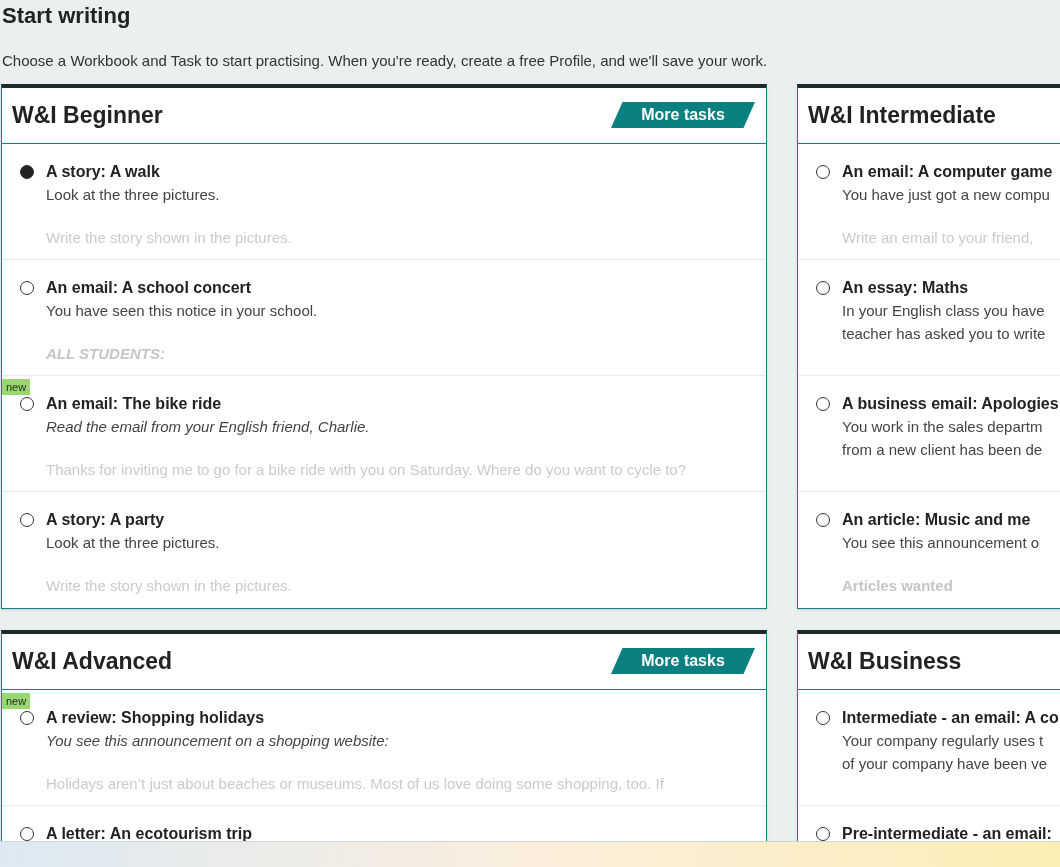  What do you see at coordinates (944, 322) in the screenshot?
I see `task-description: In your English class you have teacher has asked you to write` at bounding box center [944, 322].